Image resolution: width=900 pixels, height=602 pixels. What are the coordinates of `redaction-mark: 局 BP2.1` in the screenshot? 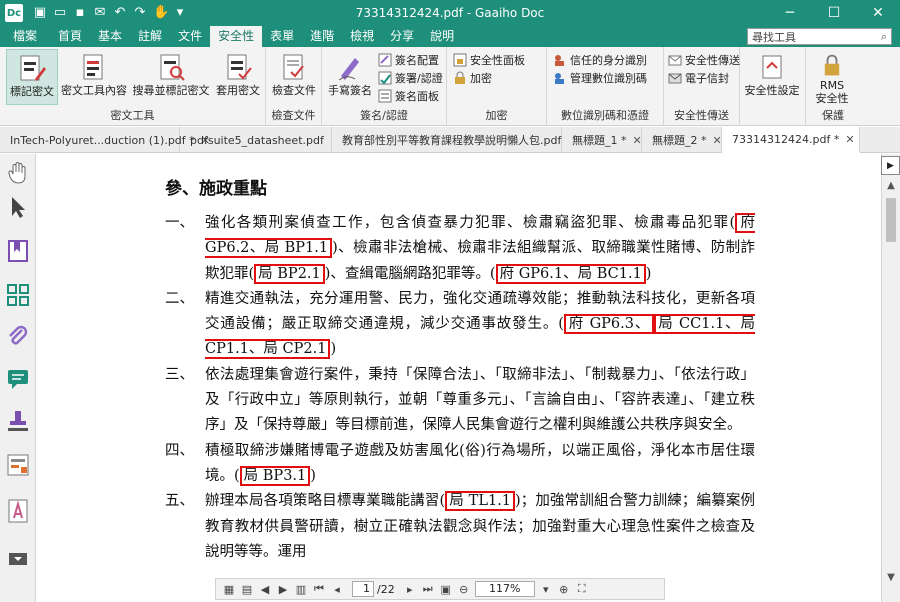 It's located at (289, 273).